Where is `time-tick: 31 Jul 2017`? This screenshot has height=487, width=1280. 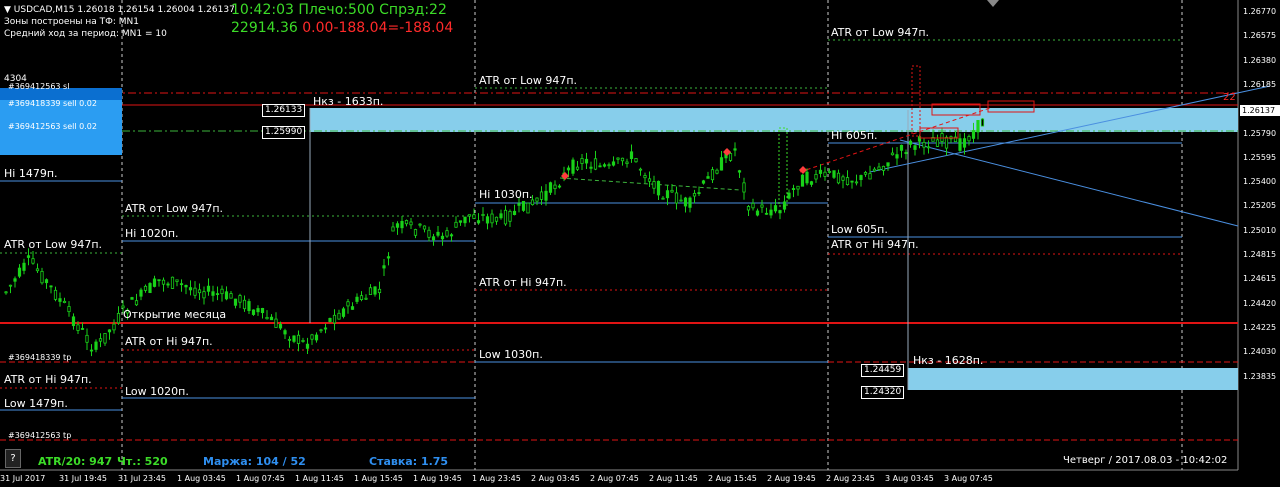 time-tick: 31 Jul 2017 is located at coordinates (23, 478).